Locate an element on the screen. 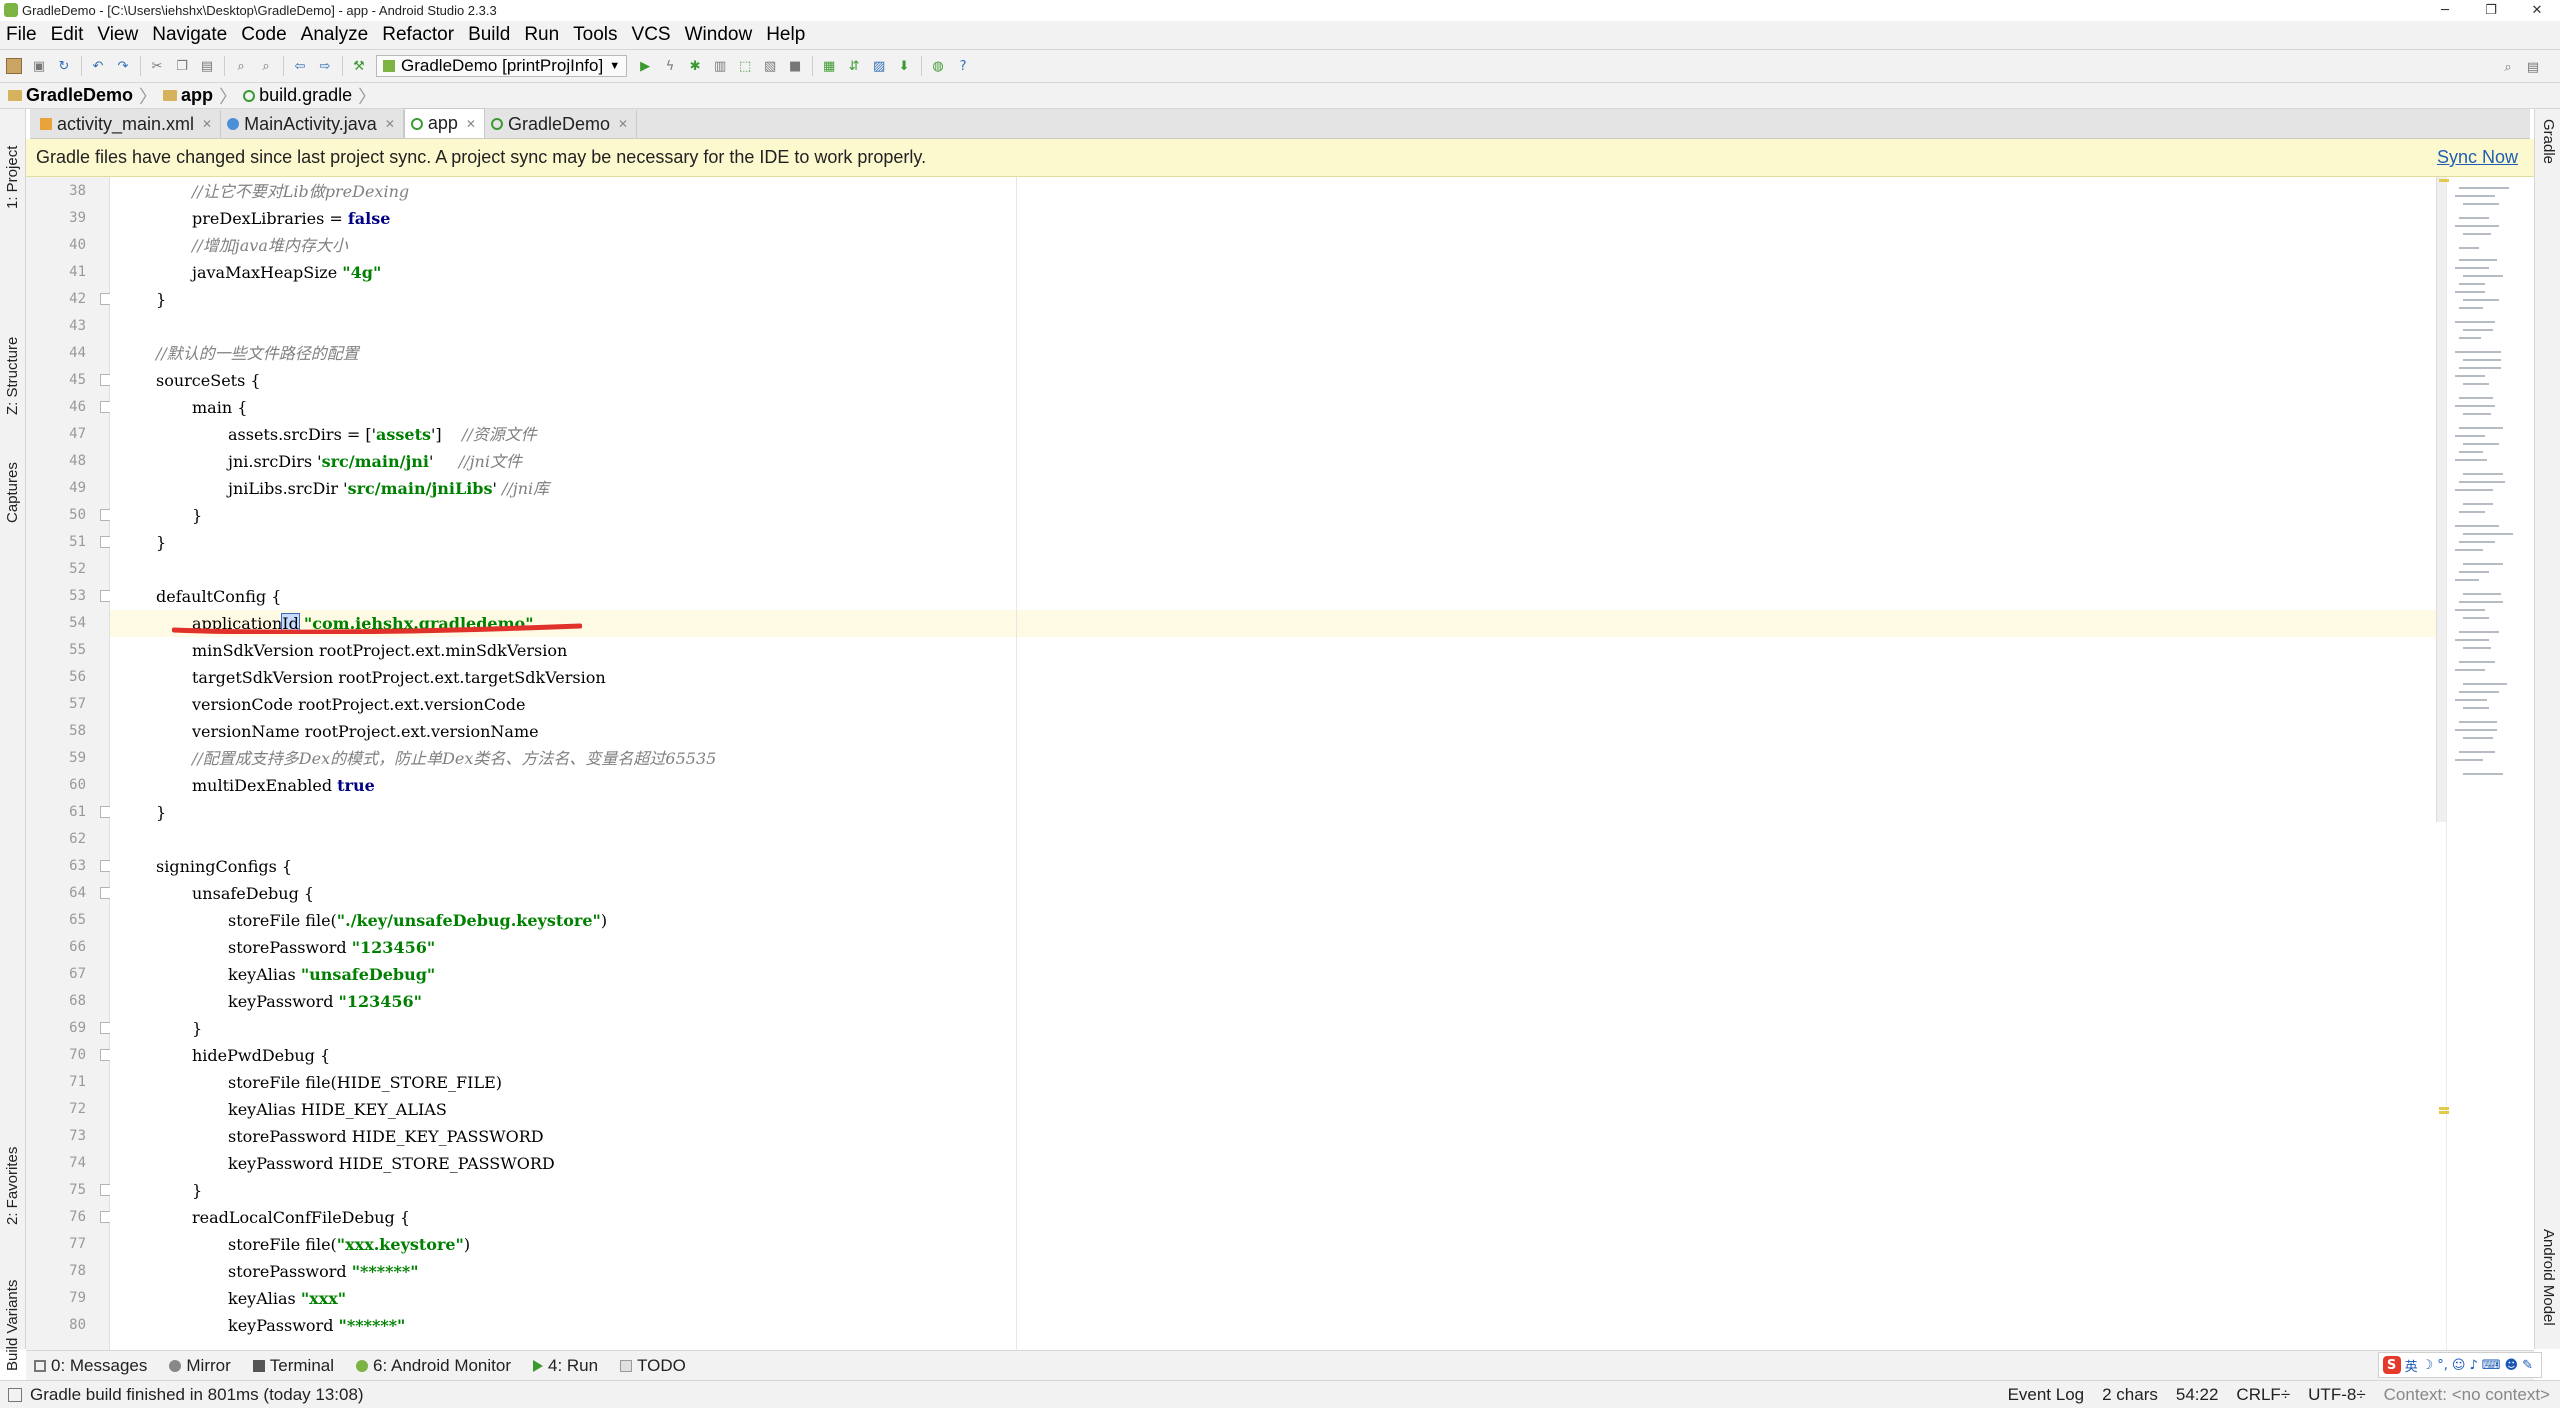 The image size is (2560, 1408). profile-icon: ▥ is located at coordinates (720, 66).